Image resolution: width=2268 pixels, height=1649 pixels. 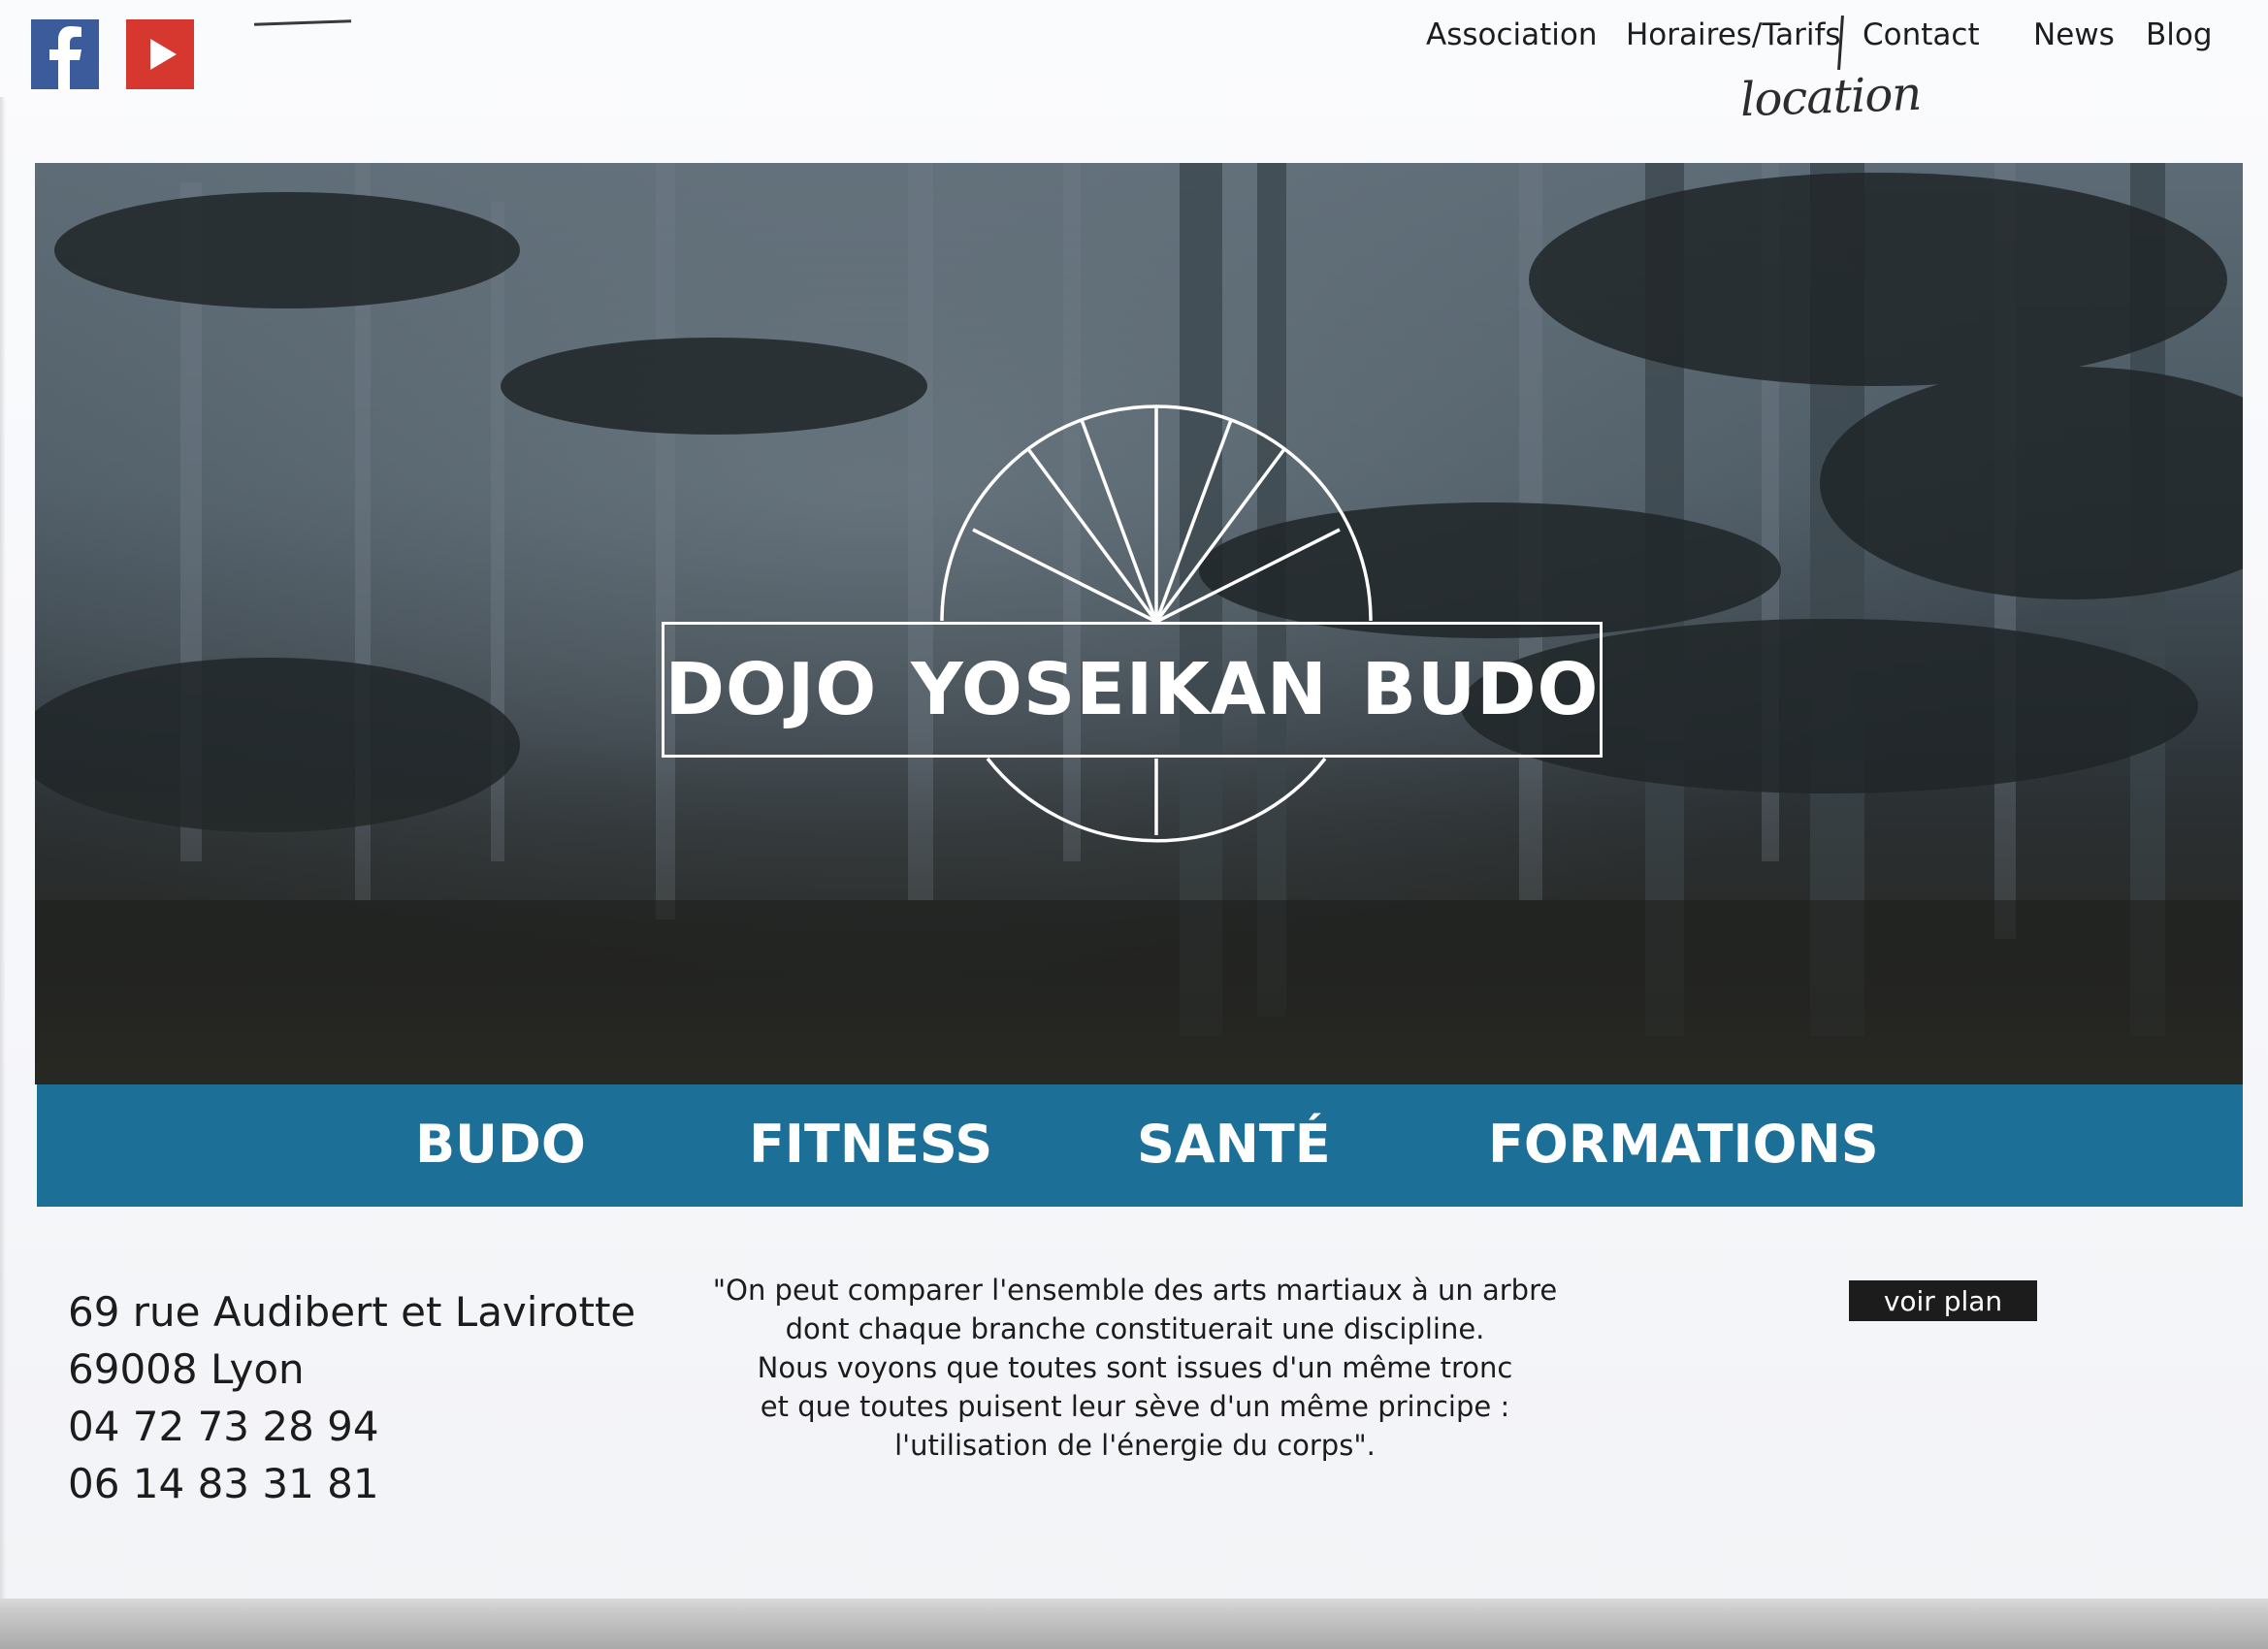 I want to click on nav-association: Association, so click(x=1512, y=34).